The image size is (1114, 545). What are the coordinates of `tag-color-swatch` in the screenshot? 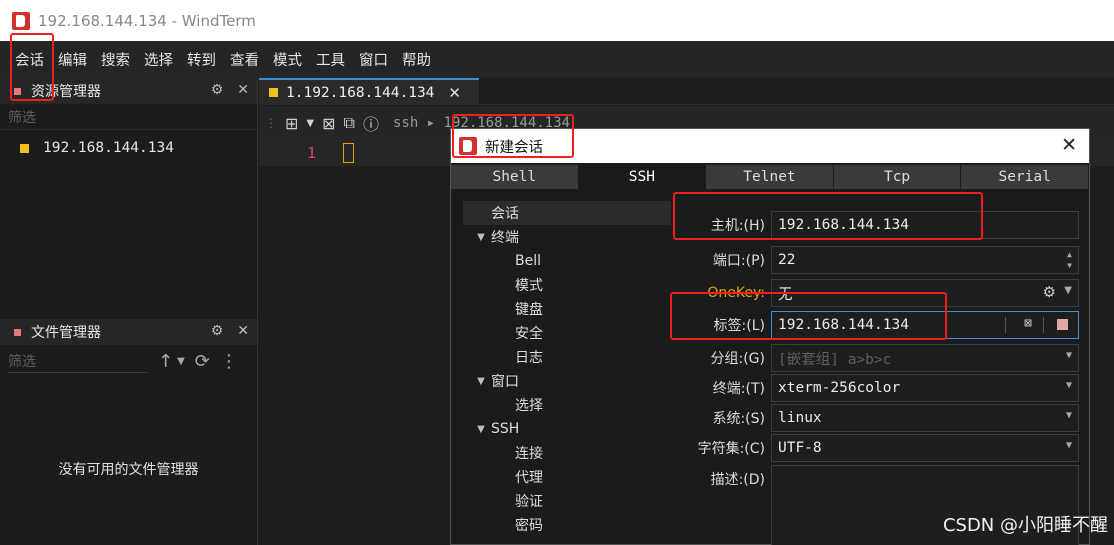 It's located at (1062, 324).